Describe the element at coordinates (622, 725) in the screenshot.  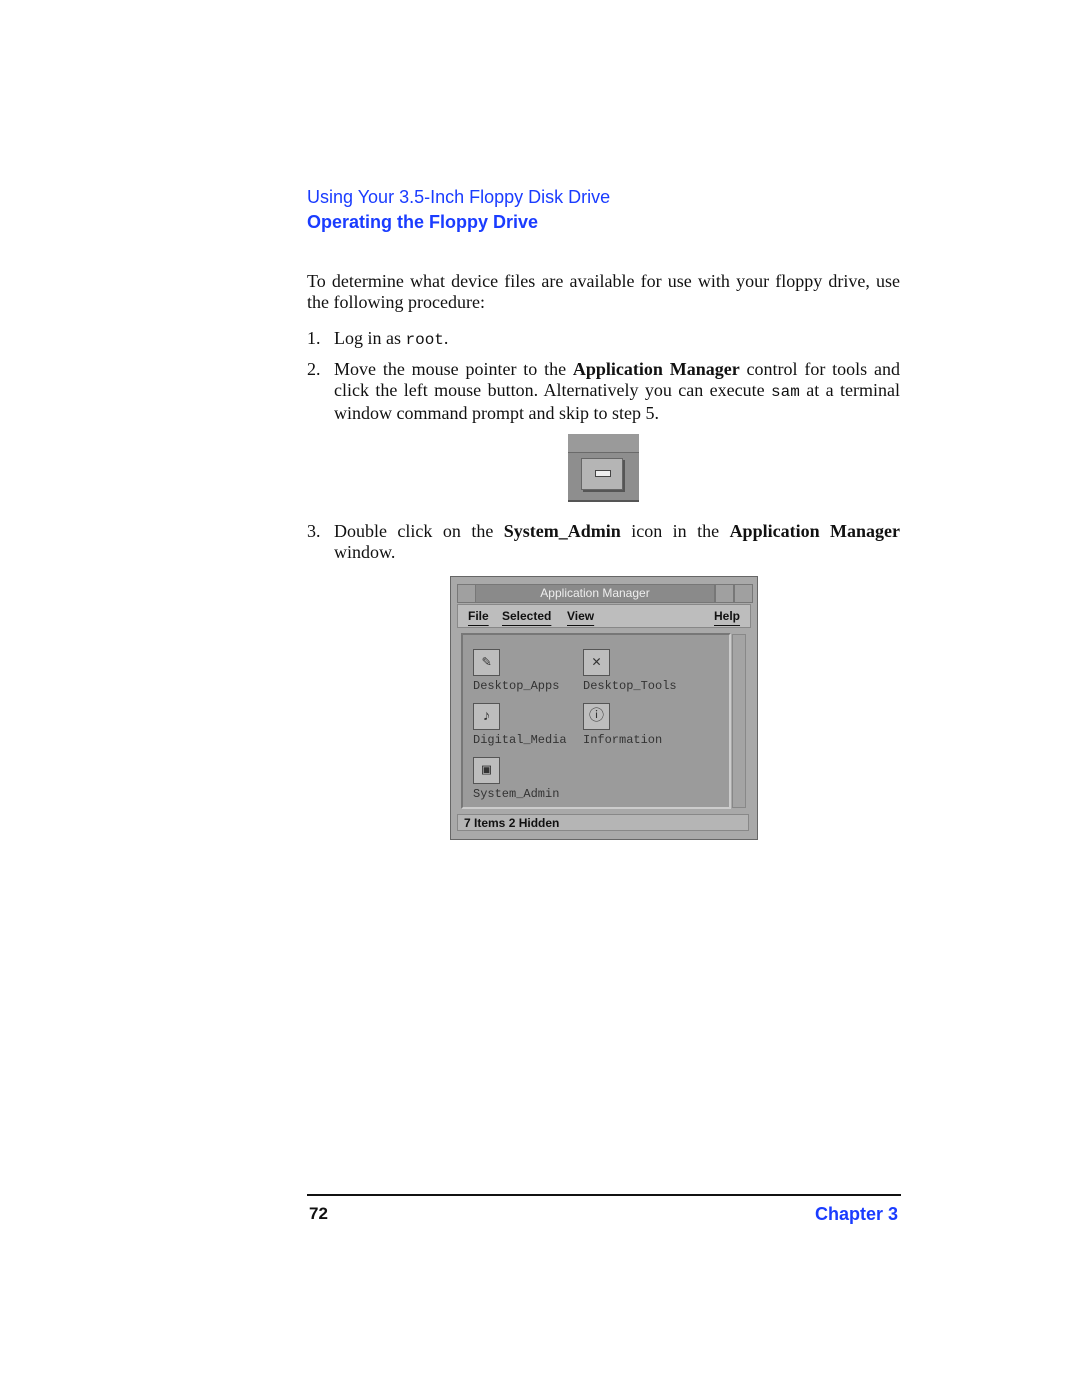
I see `item-information: ⓘ Information` at that location.